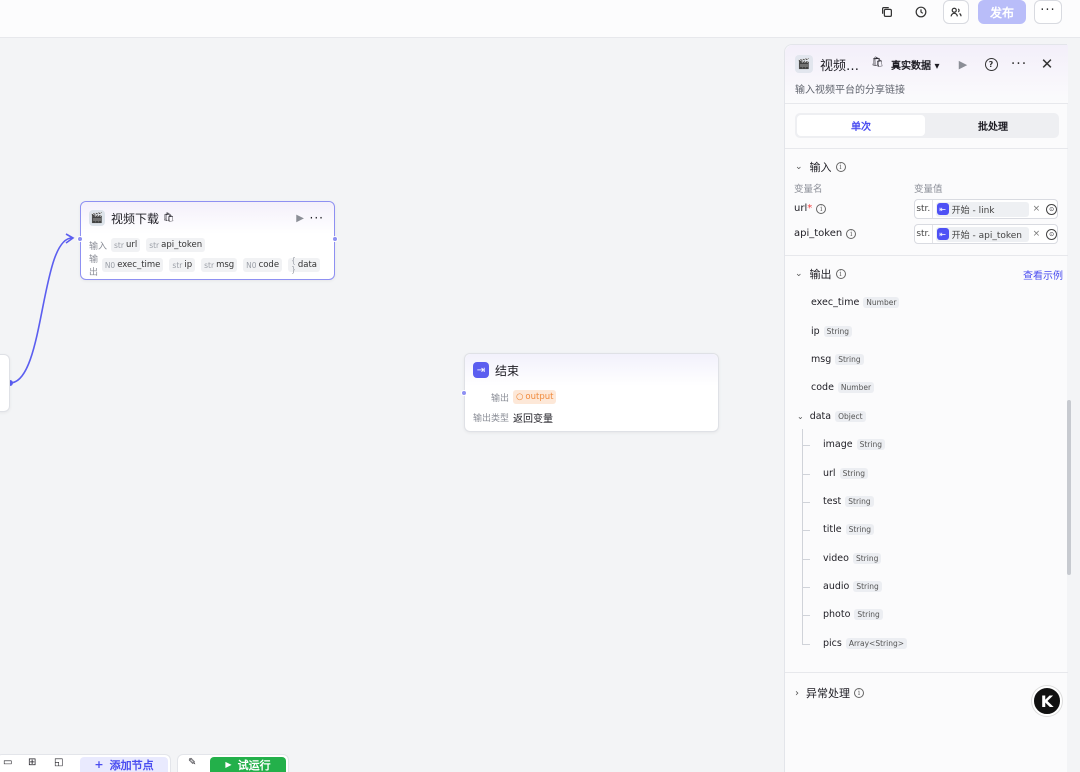 Image resolution: width=1080 pixels, height=772 pixels. Describe the element at coordinates (207, 218) in the screenshot. I see `node-header: 🎬 视频下载 🛍 ▶ ···` at that location.